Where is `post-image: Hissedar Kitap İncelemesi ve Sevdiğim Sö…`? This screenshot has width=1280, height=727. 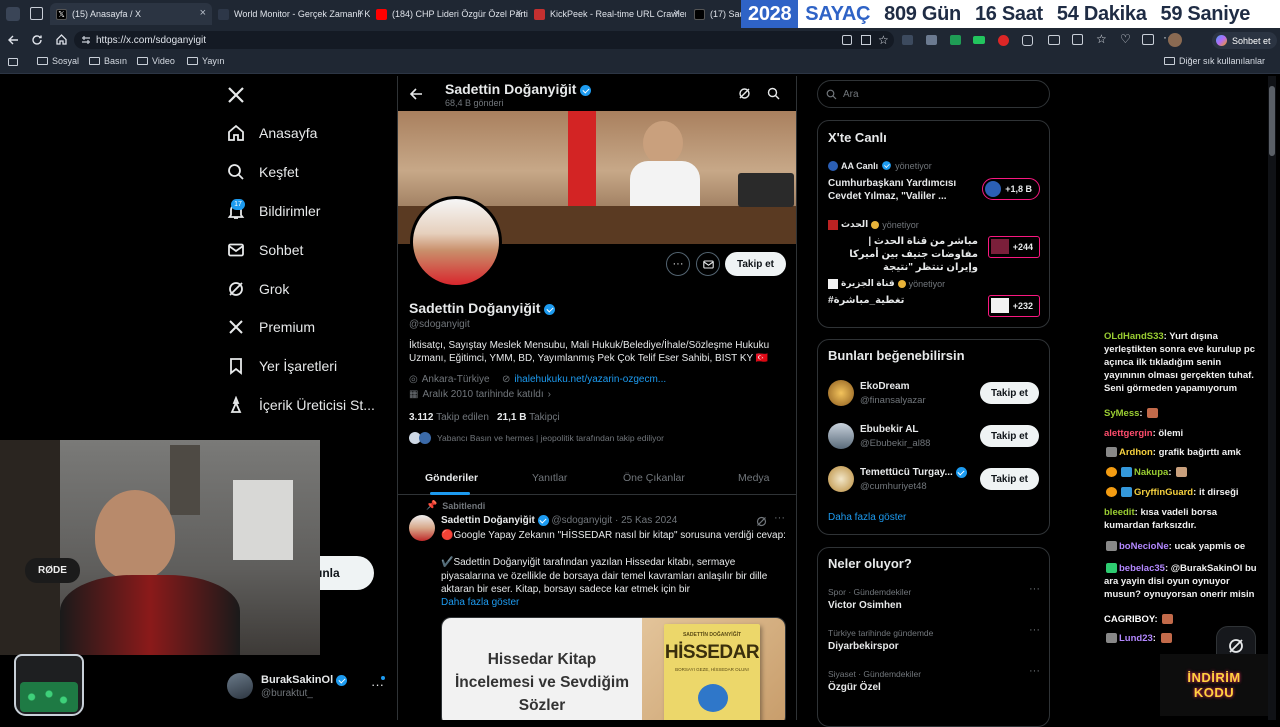 post-image: Hissedar Kitap İncelemesi ve Sevdiğim Sö… is located at coordinates (613, 668).